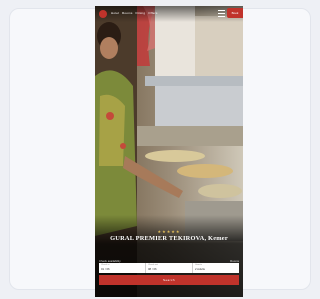  Describe the element at coordinates (103, 14) in the screenshot. I see `hotel-logo` at that location.